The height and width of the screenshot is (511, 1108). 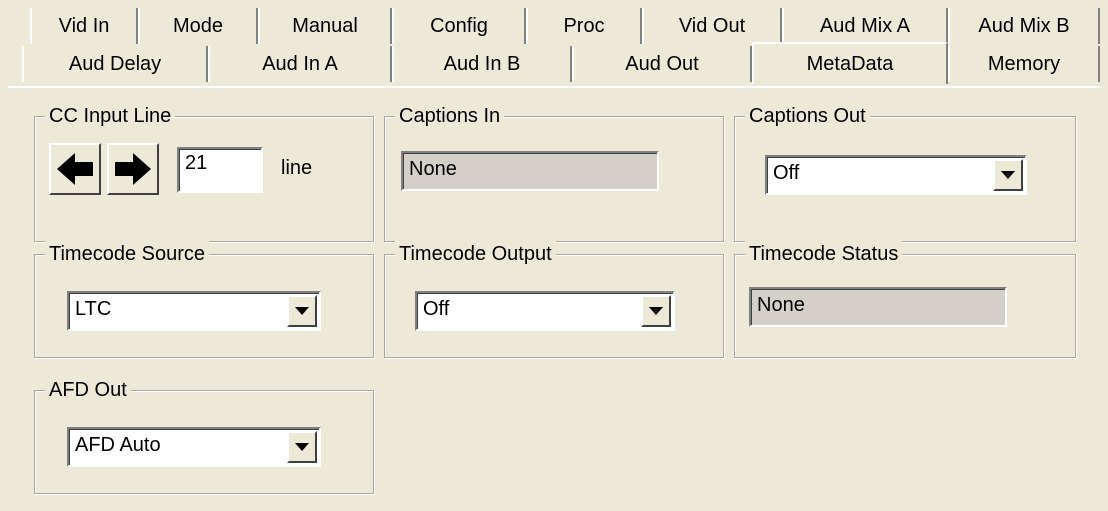 I want to click on line-decrement-button, so click(x=75, y=169).